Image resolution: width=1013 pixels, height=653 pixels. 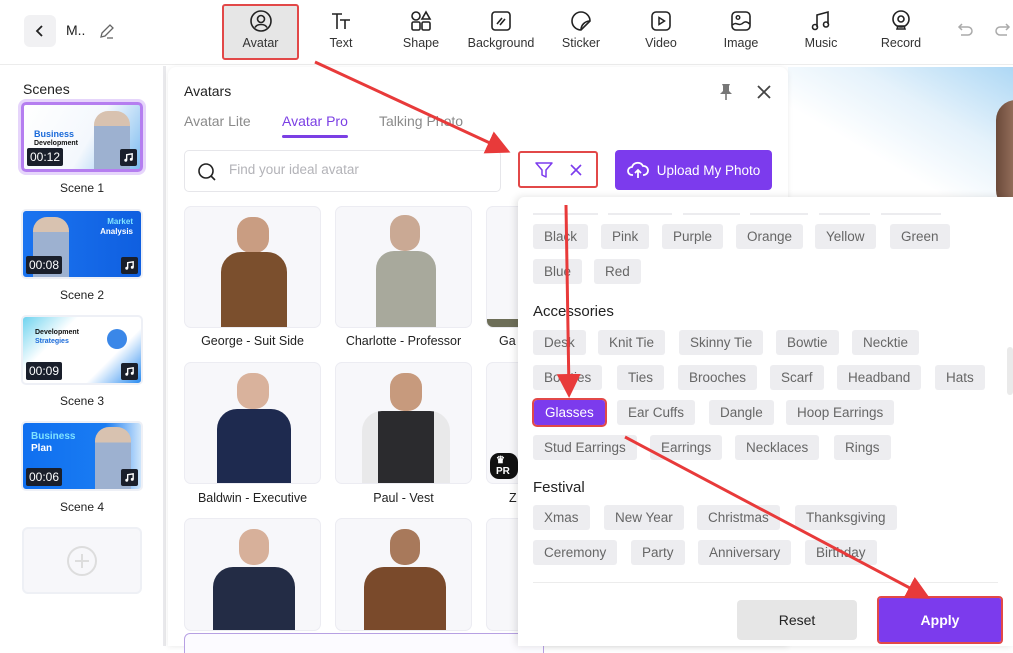 What do you see at coordinates (42, 448) in the screenshot?
I see `scene-thumb-subtitle: Plan` at bounding box center [42, 448].